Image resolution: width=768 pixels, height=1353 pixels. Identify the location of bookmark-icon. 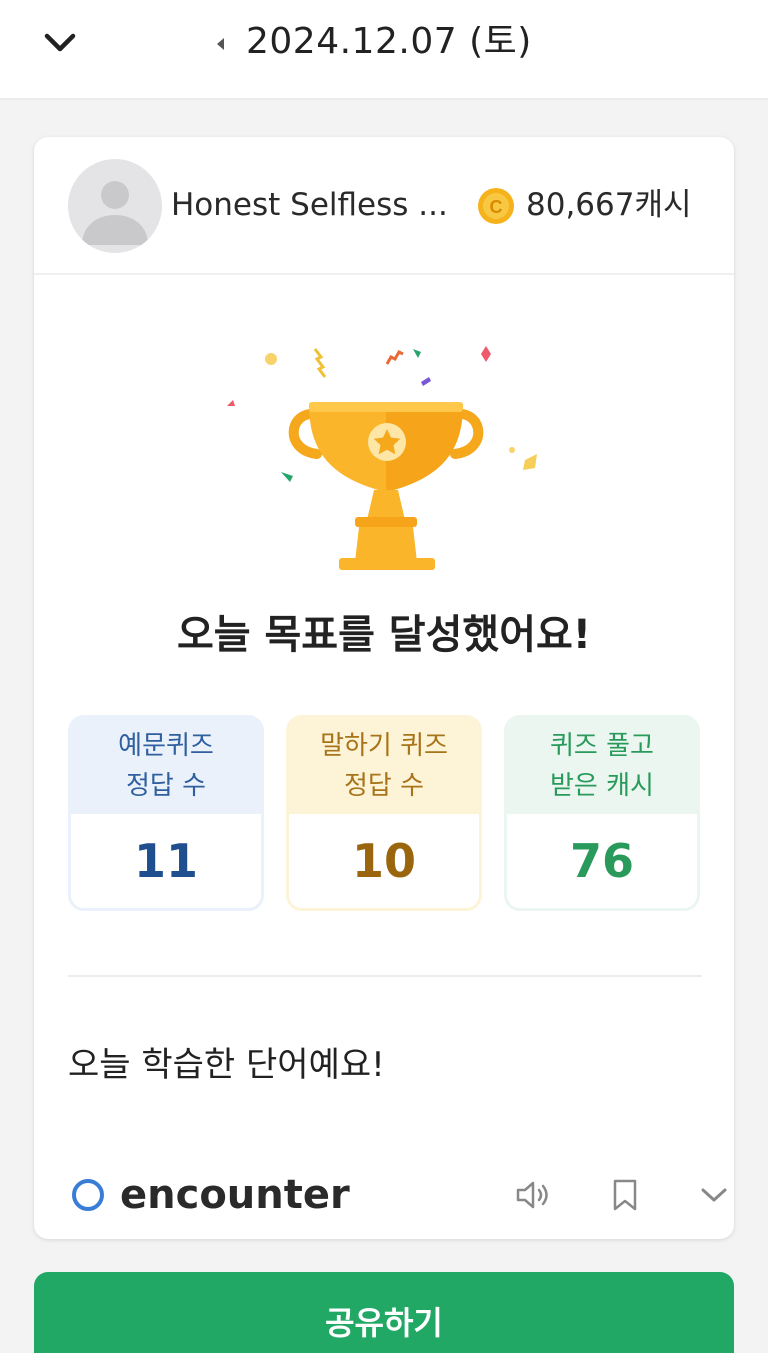
(625, 1195).